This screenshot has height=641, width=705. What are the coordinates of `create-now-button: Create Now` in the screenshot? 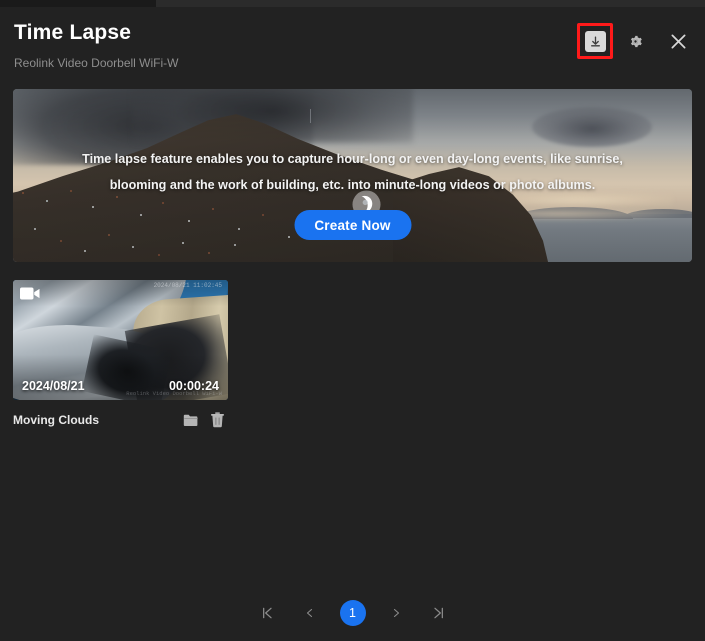 It's located at (352, 225).